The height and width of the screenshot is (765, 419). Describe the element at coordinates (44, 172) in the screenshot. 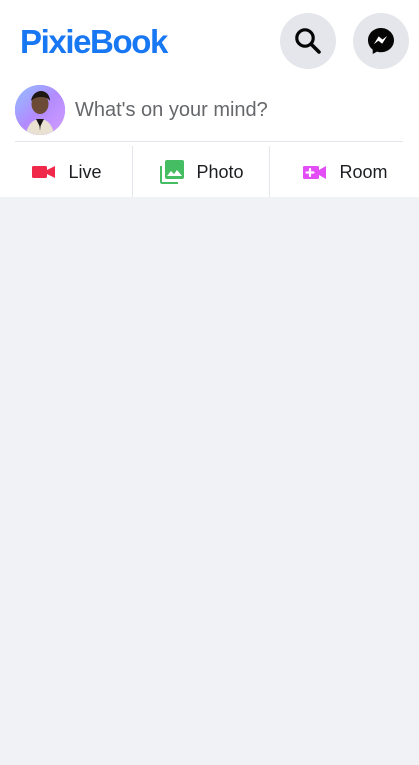

I see `video-camera-icon` at that location.